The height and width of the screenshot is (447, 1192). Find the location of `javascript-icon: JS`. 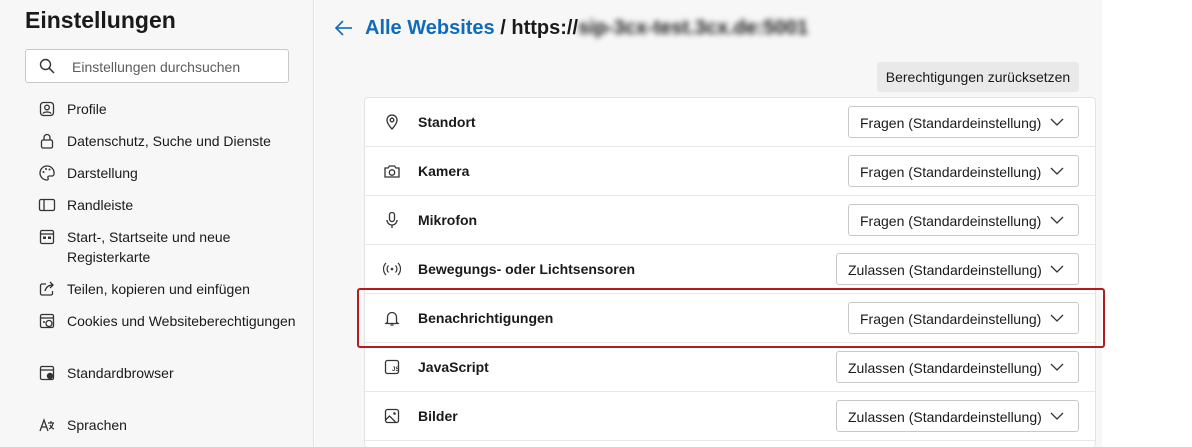

javascript-icon: JS is located at coordinates (391, 367).